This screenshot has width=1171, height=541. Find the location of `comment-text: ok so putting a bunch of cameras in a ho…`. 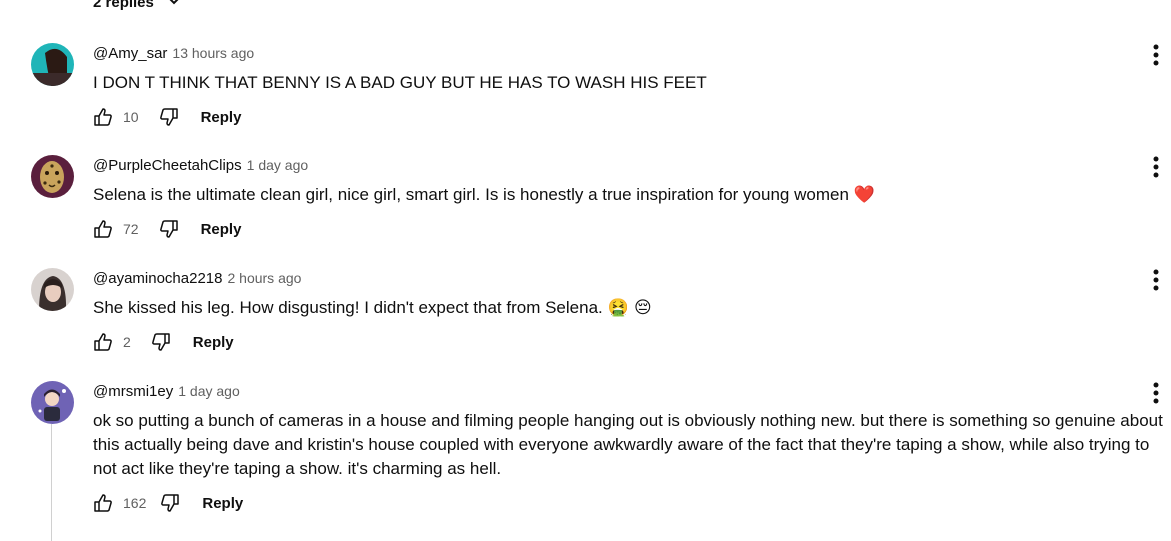

comment-text: ok so putting a bunch of cameras in a ho… is located at coordinates (628, 444).